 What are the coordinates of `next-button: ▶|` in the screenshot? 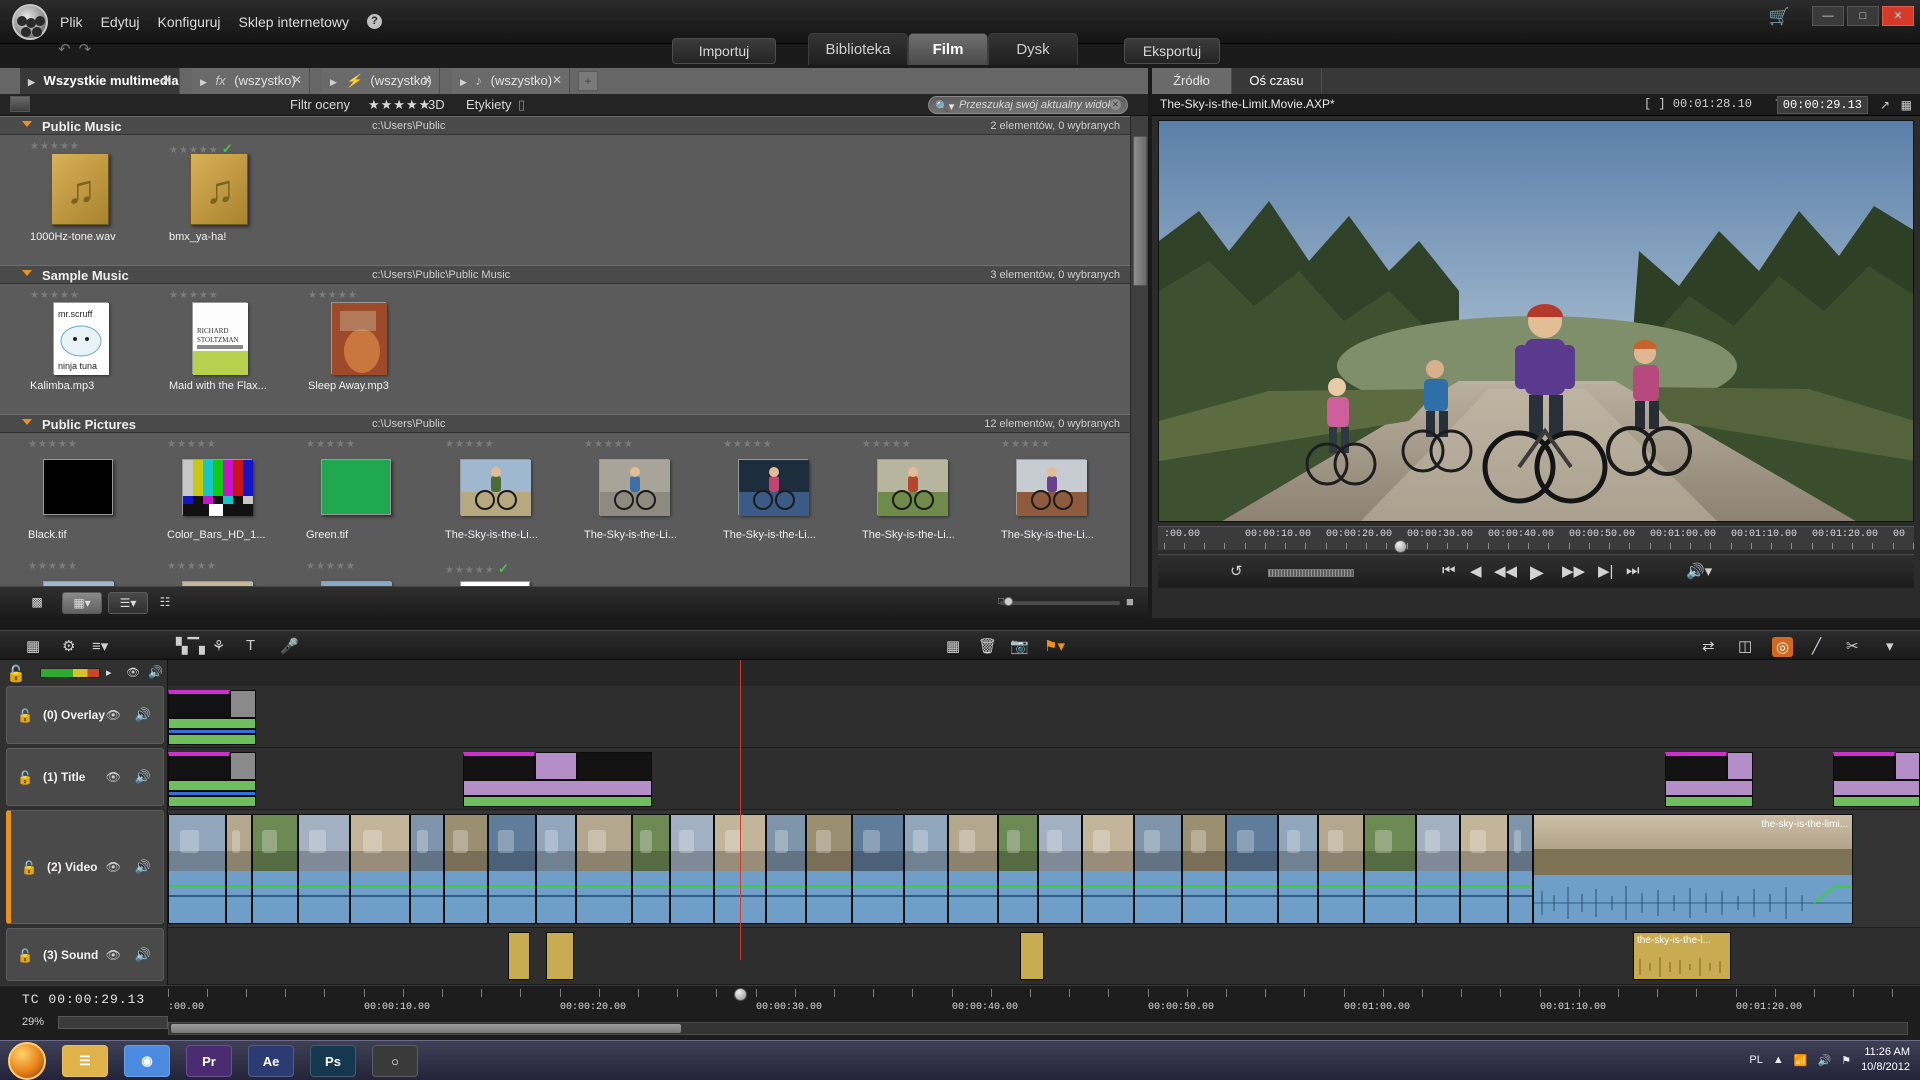 It's located at (1605, 571).